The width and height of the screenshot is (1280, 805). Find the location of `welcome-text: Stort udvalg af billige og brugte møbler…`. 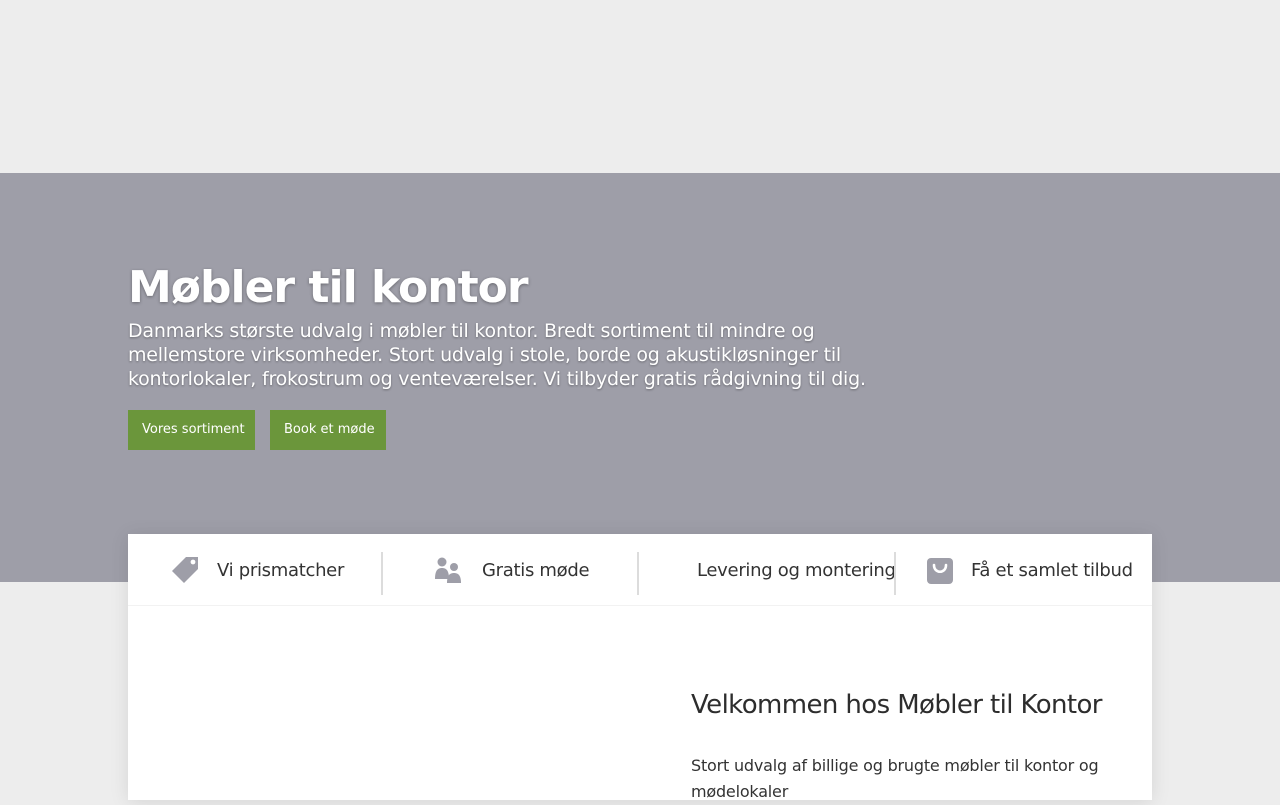

welcome-text: Stort udvalg af billige og brugte møbler… is located at coordinates (895, 778).